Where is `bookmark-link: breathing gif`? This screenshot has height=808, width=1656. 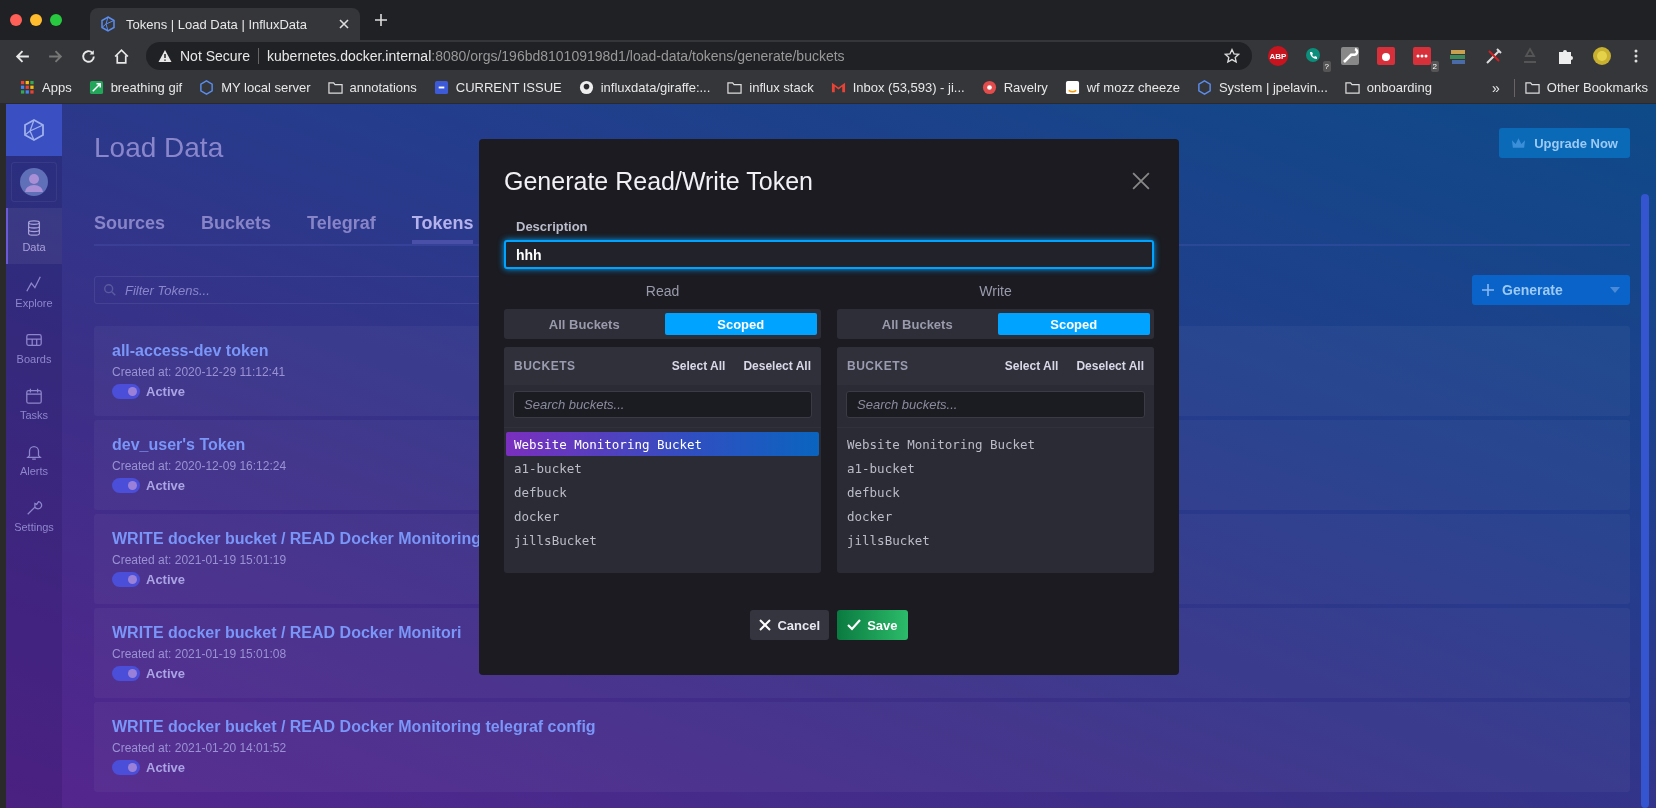
bookmark-link: breathing gif is located at coordinates (135, 87).